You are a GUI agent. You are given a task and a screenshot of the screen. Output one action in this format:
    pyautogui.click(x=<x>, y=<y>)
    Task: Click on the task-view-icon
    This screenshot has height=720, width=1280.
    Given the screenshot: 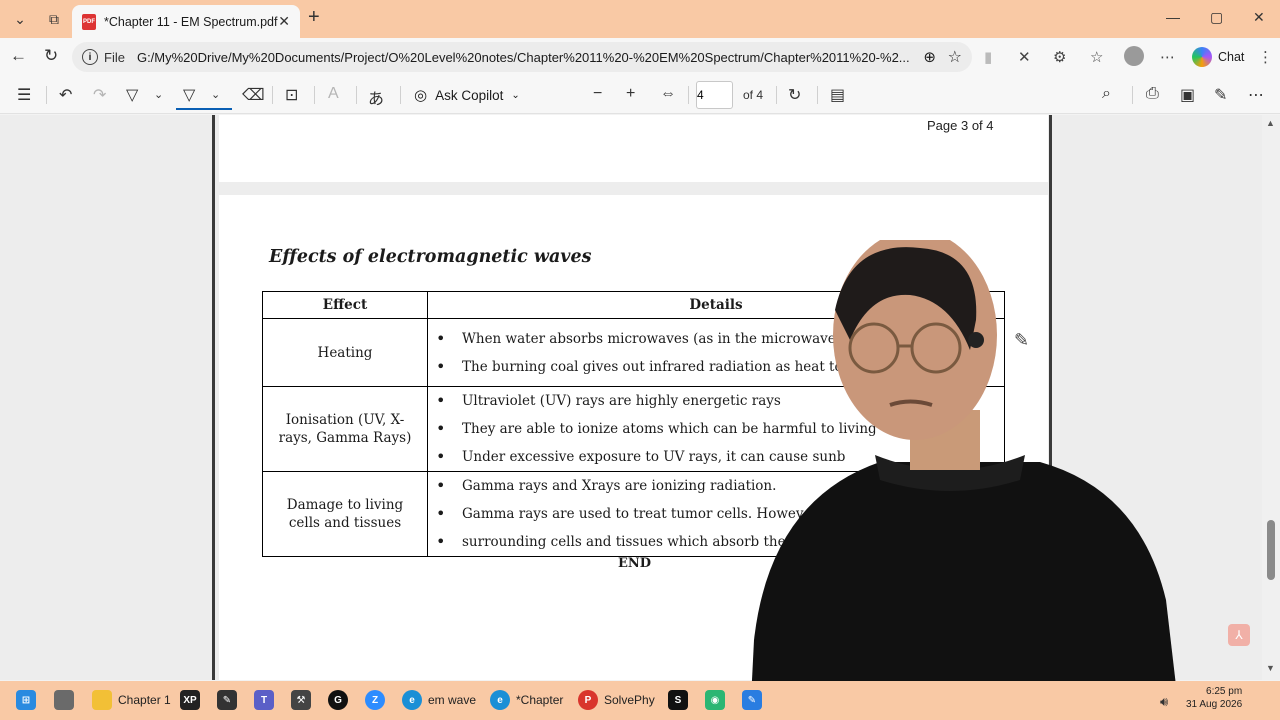 What is the action you would take?
    pyautogui.click(x=67, y=700)
    